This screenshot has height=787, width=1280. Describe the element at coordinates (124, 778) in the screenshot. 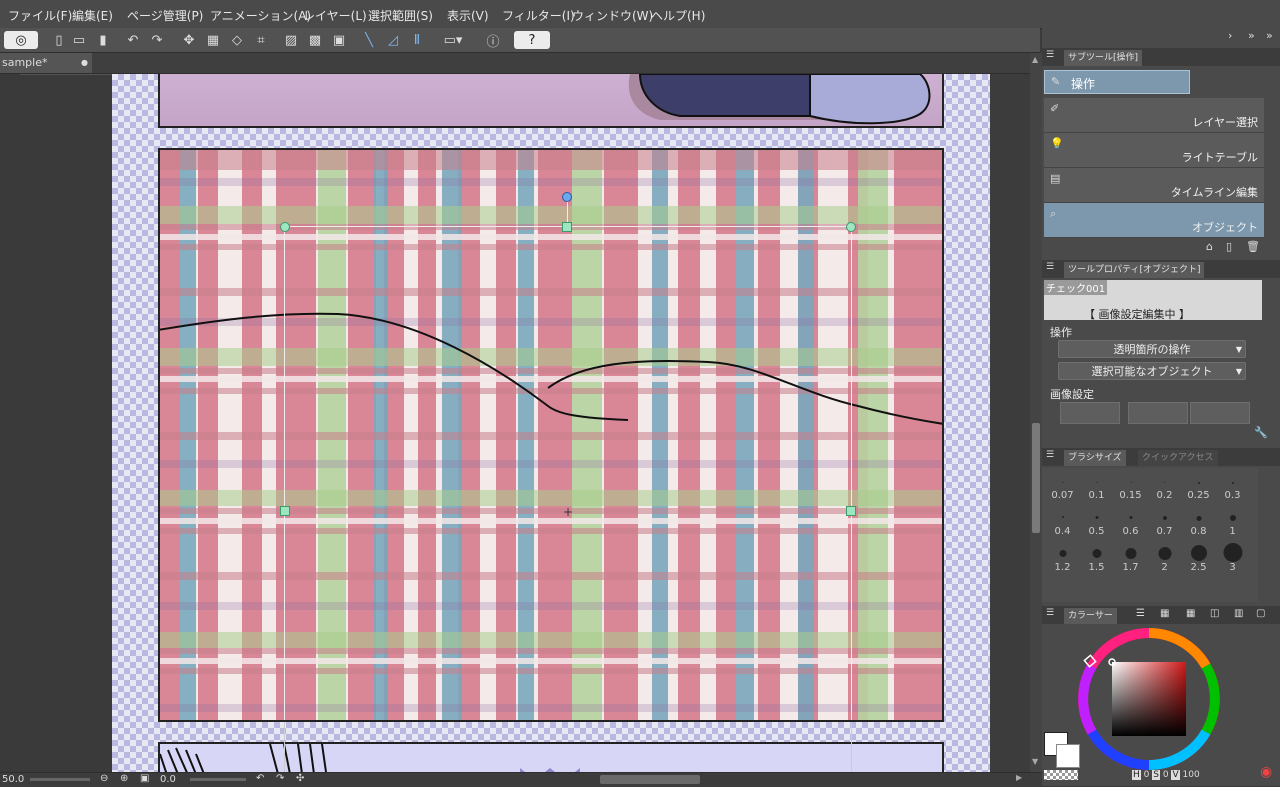

I see `zoom-in-icon: ⊕` at that location.